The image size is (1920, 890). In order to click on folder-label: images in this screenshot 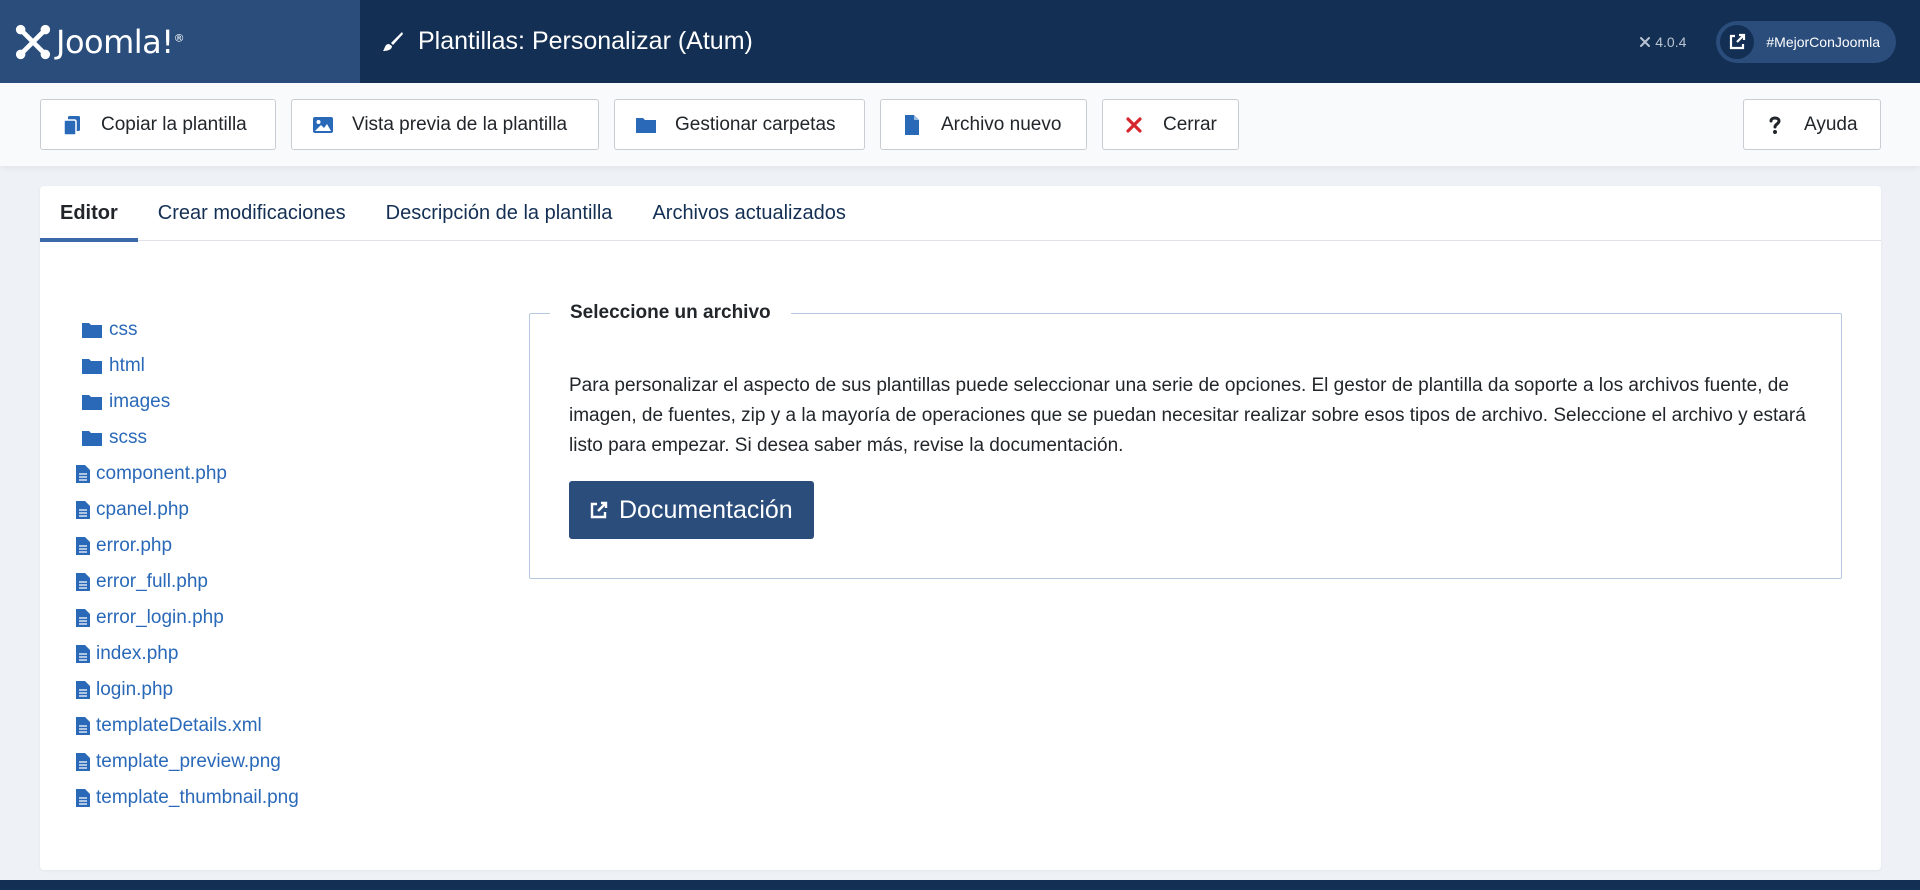, I will do `click(140, 401)`.